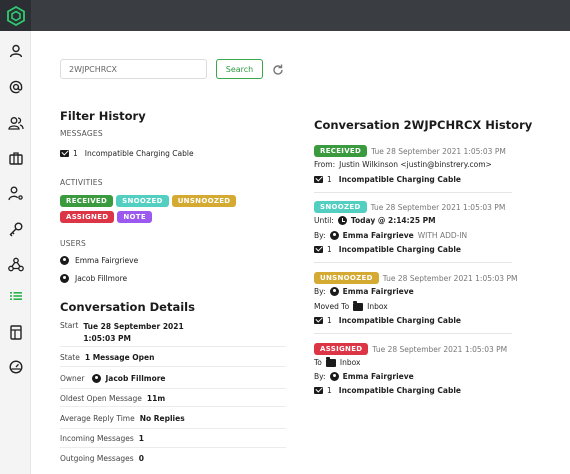  Describe the element at coordinates (135, 378) in the screenshot. I see `detail-value: Jacob Fillmore` at that location.